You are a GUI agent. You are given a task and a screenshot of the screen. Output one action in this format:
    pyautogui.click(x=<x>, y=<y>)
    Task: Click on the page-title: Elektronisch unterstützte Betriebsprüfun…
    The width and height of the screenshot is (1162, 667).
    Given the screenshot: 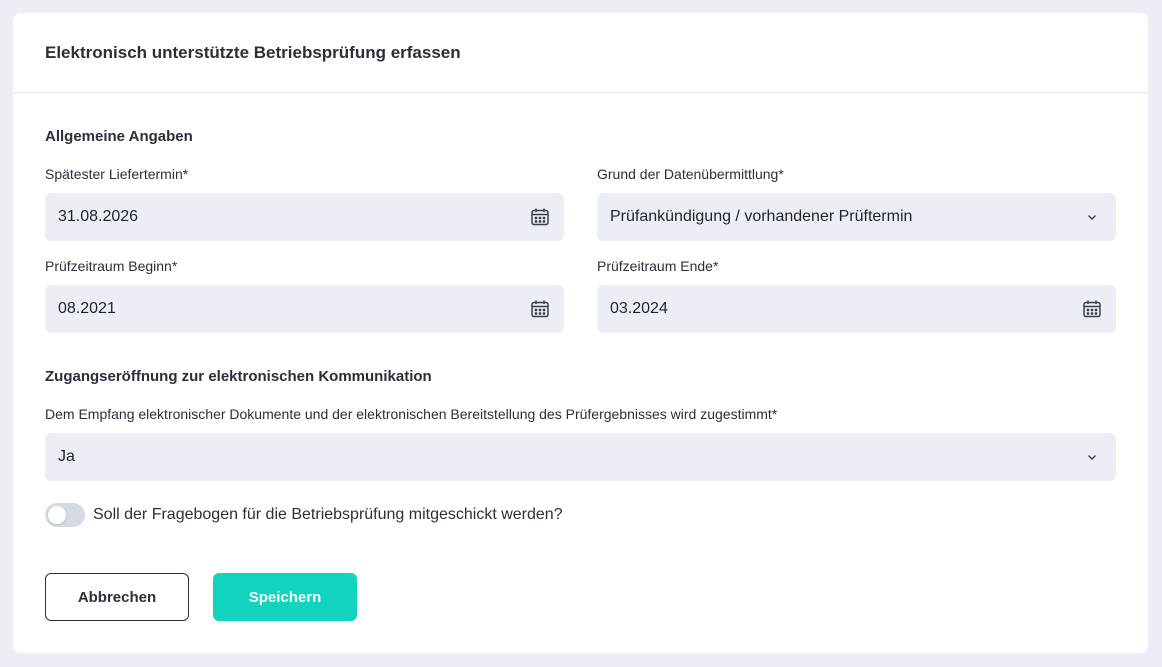 What is the action you would take?
    pyautogui.click(x=253, y=52)
    